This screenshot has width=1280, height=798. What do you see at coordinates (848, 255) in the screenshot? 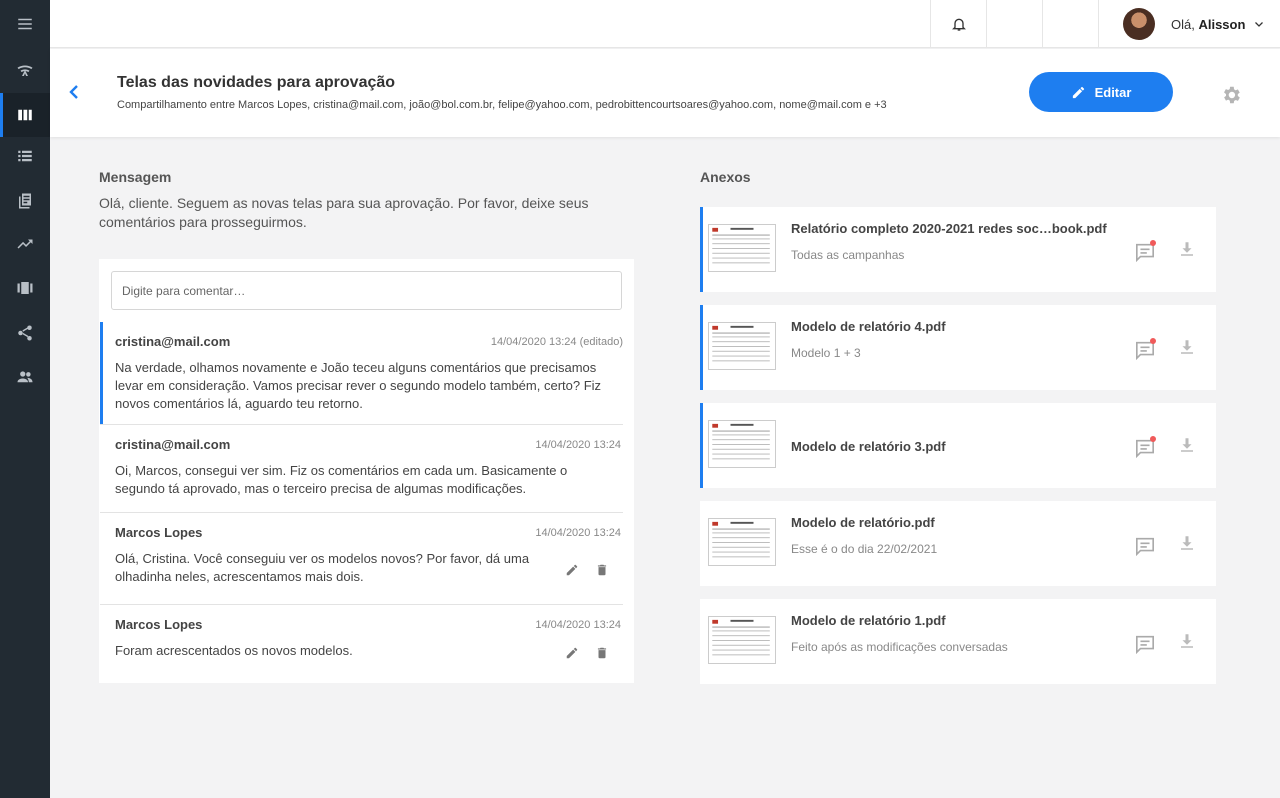
I see `attachment-description: Todas as campanhas` at bounding box center [848, 255].